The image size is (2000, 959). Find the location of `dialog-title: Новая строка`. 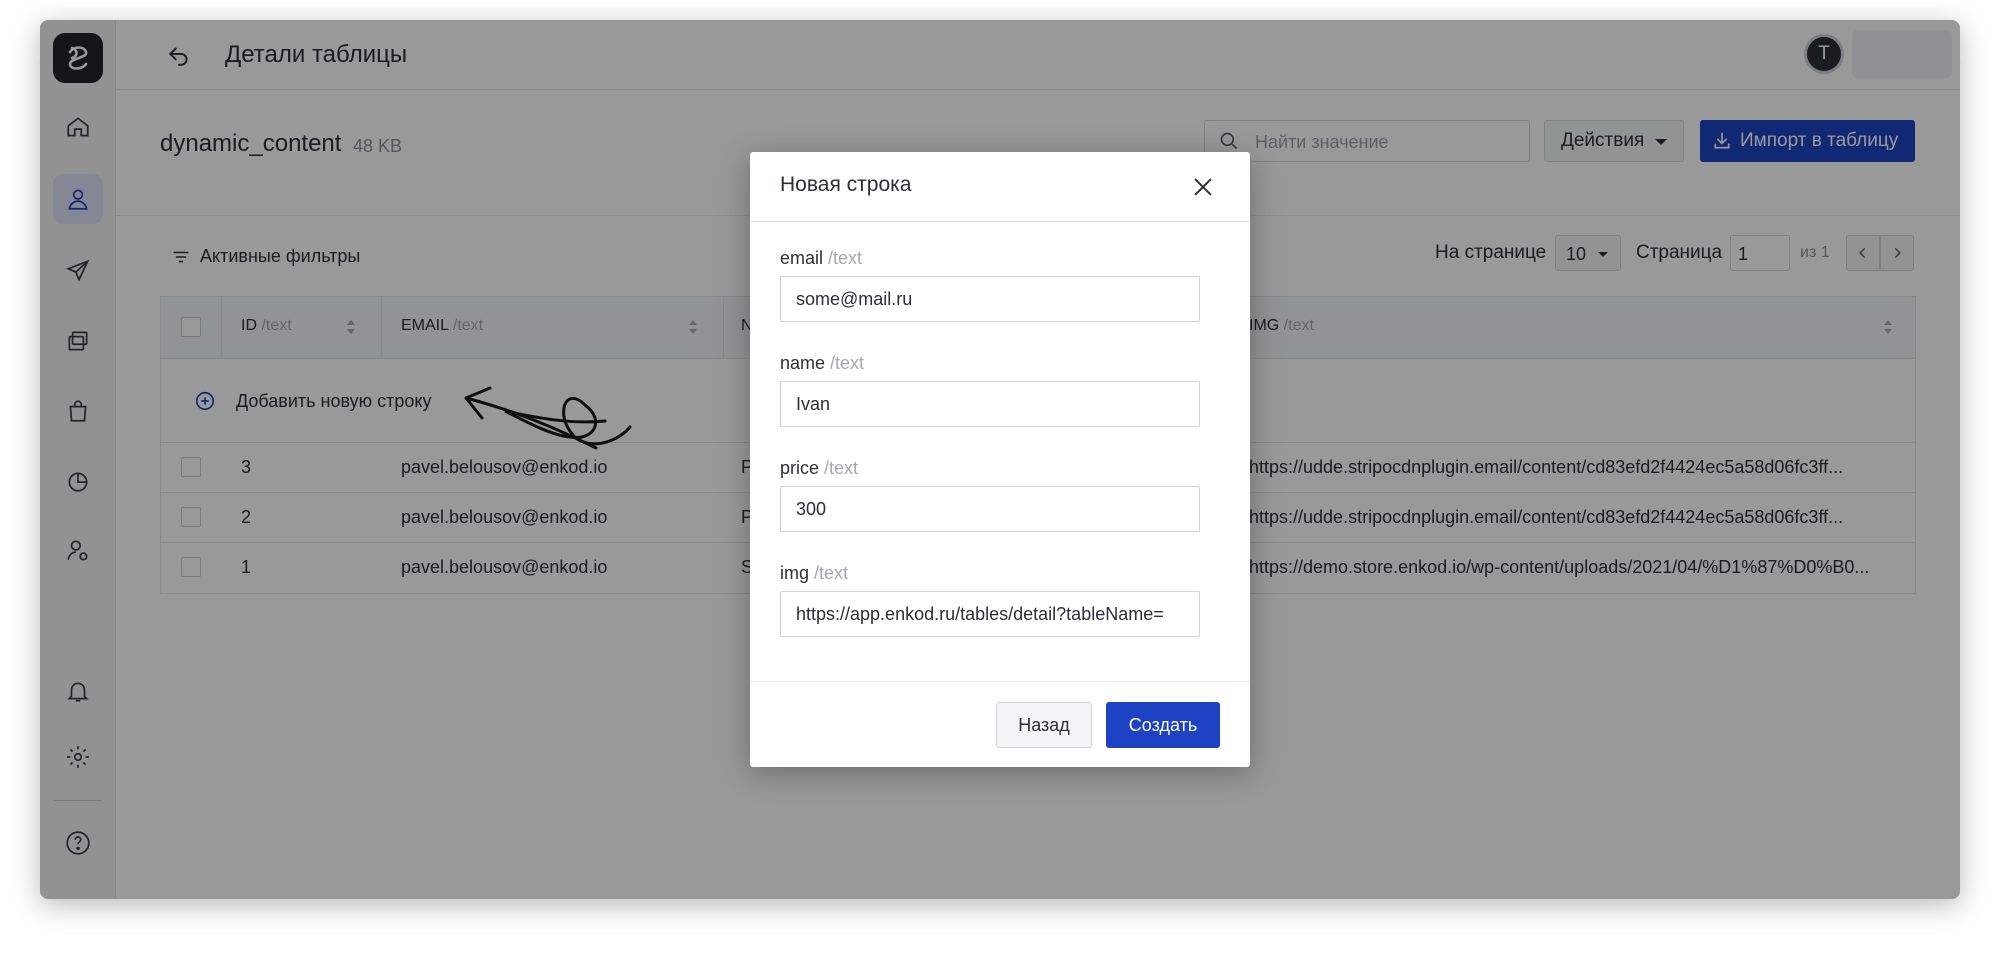

dialog-title: Новая строка is located at coordinates (846, 184).